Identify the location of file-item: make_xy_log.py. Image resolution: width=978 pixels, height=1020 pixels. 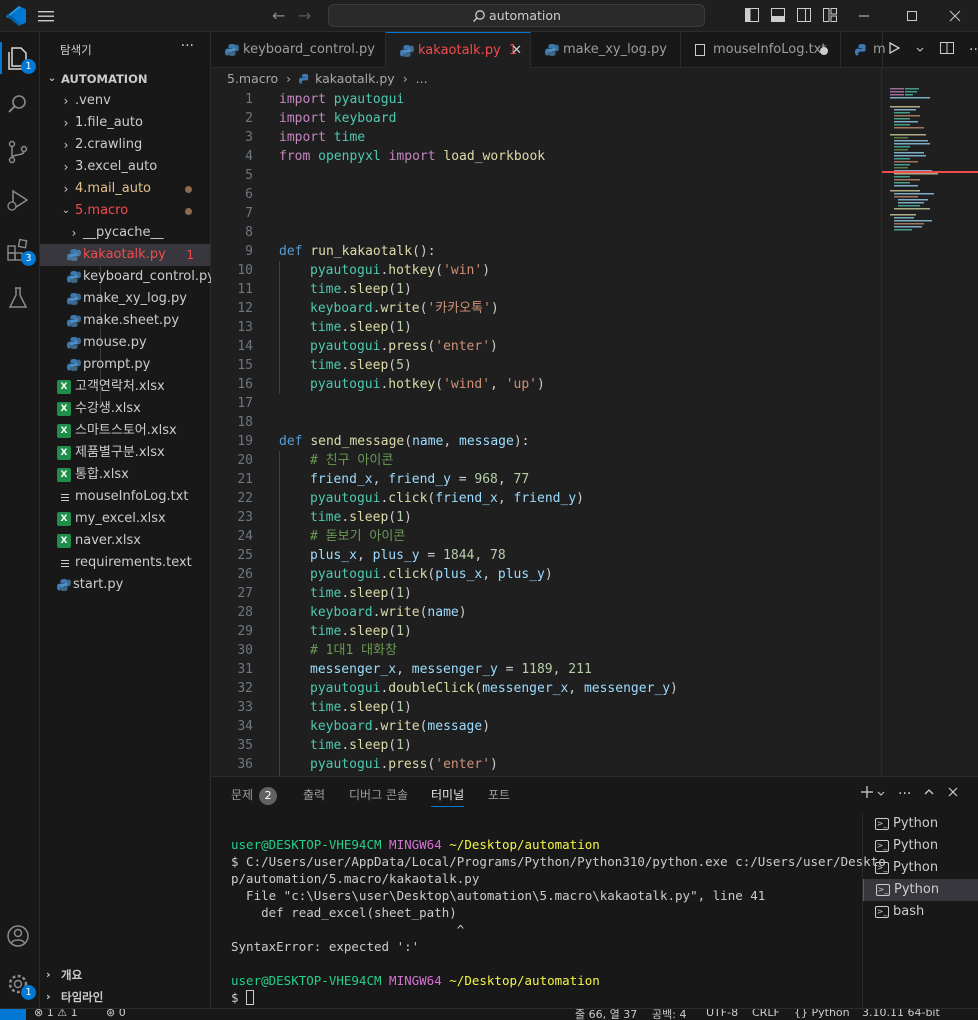
(125, 299).